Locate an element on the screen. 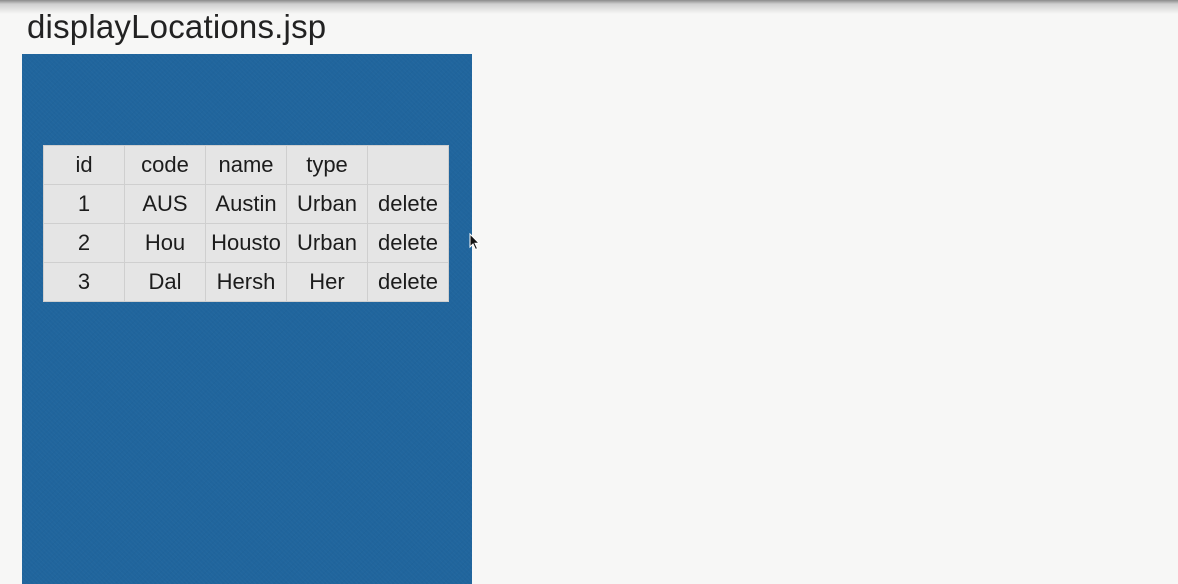 The image size is (1178, 584). header-action is located at coordinates (408, 165).